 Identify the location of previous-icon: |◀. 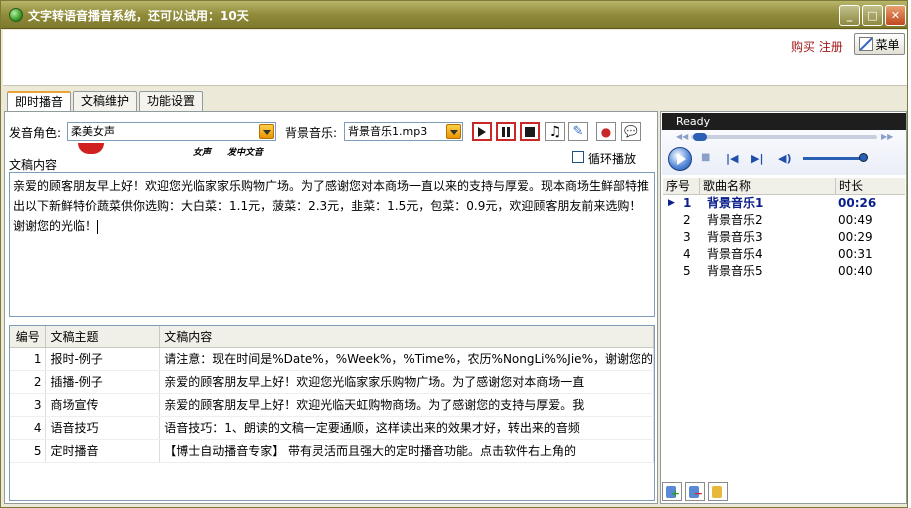
(732, 158).